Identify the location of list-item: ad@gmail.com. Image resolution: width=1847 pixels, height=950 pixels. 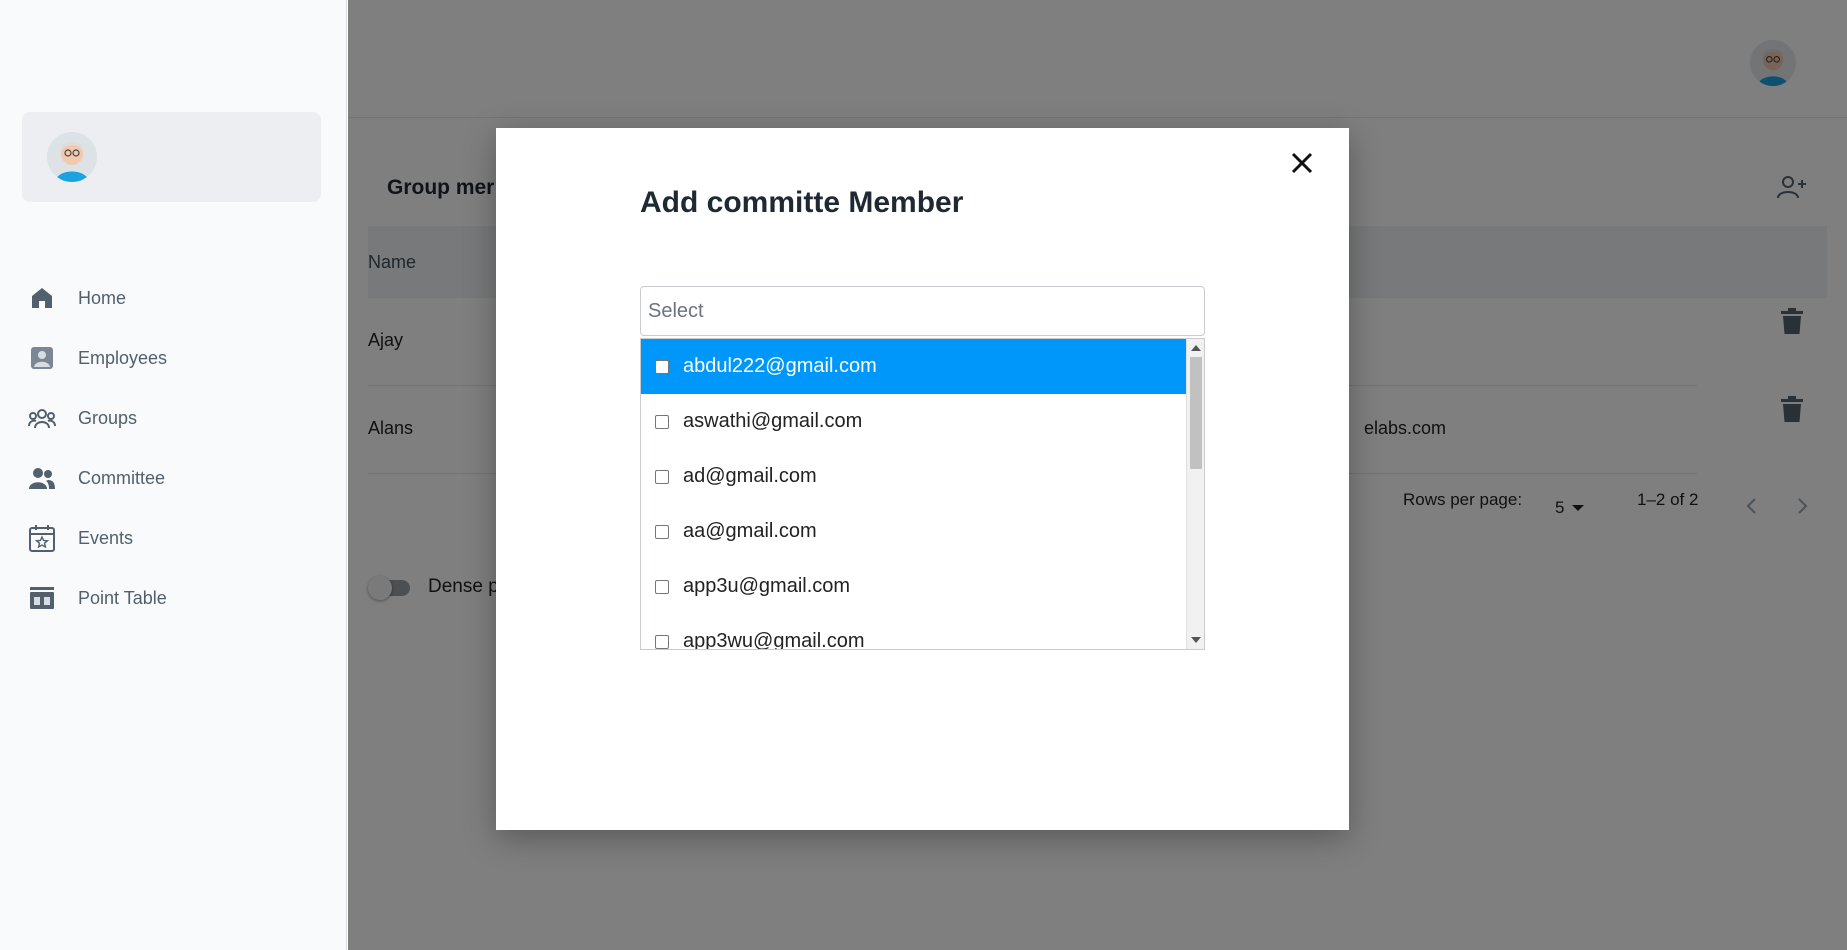
(914, 476).